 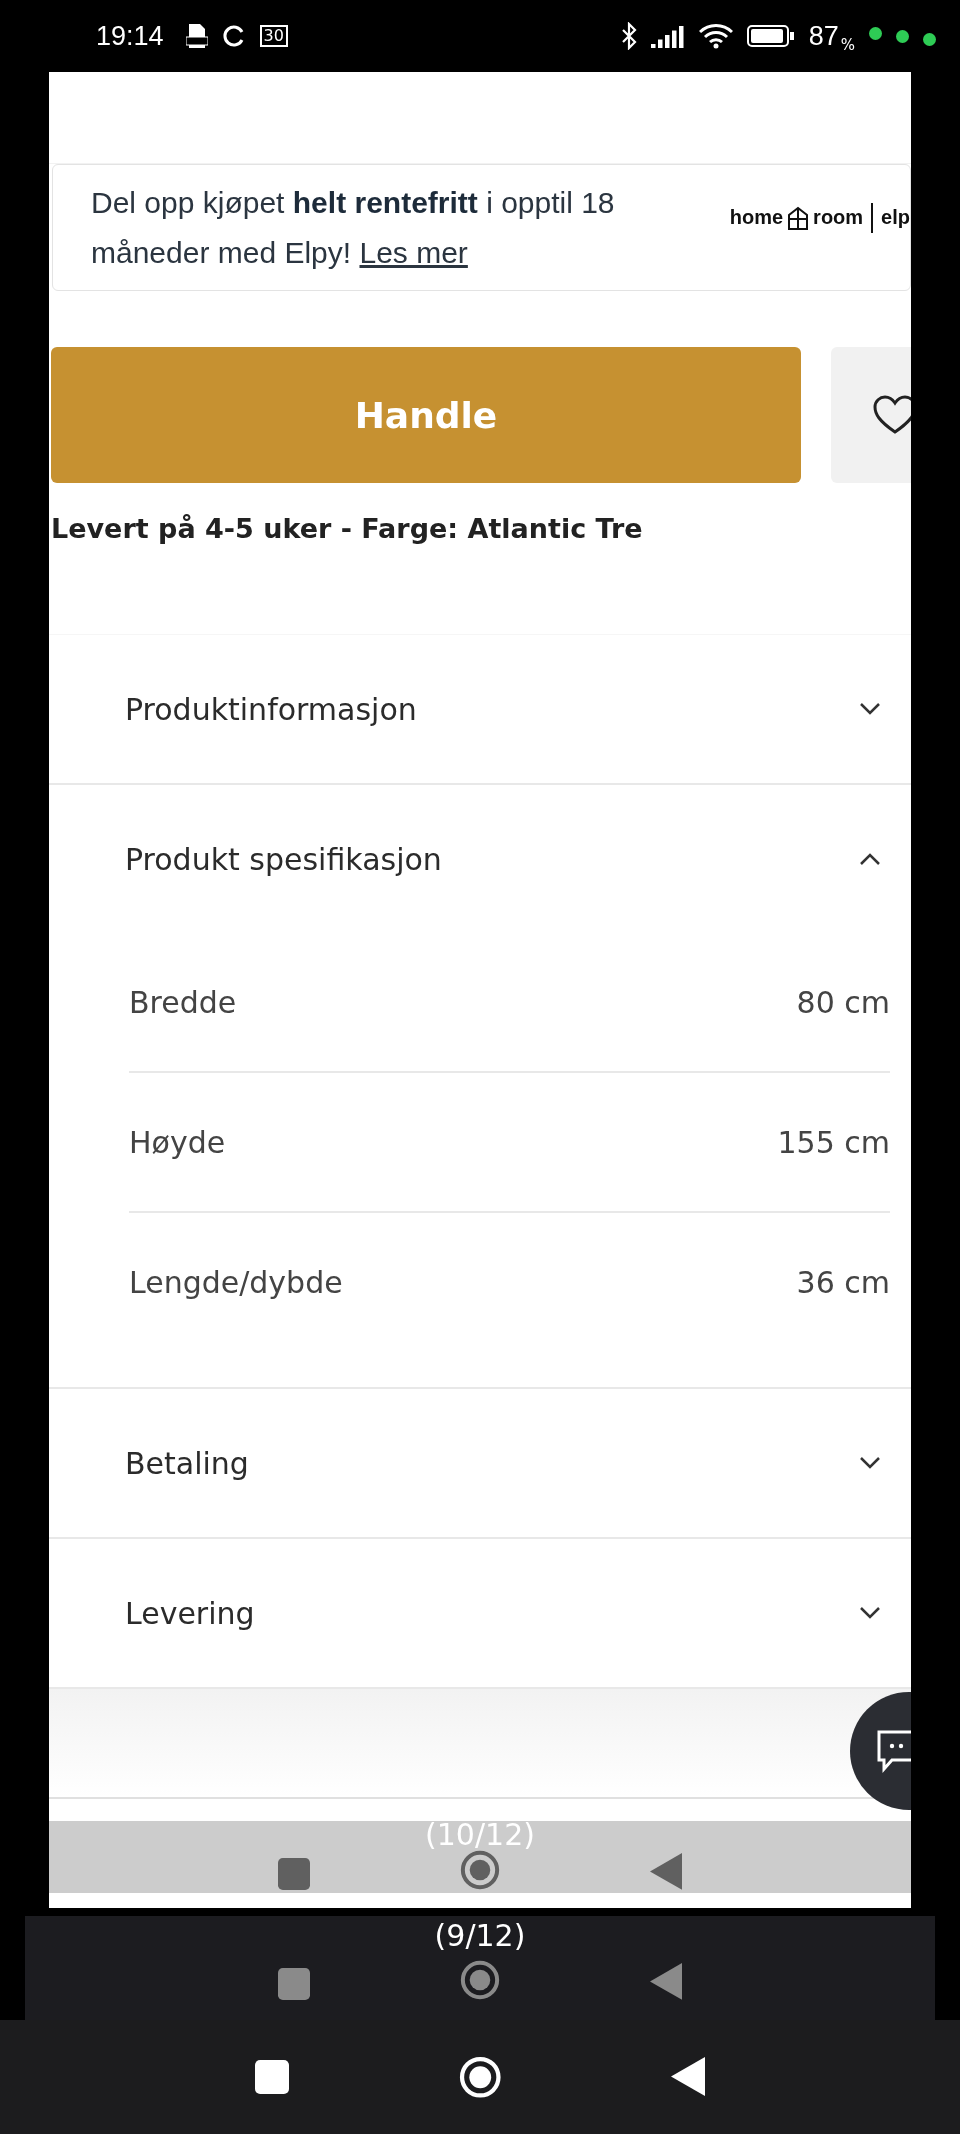 I want to click on percent-sign: %, so click(x=847, y=45).